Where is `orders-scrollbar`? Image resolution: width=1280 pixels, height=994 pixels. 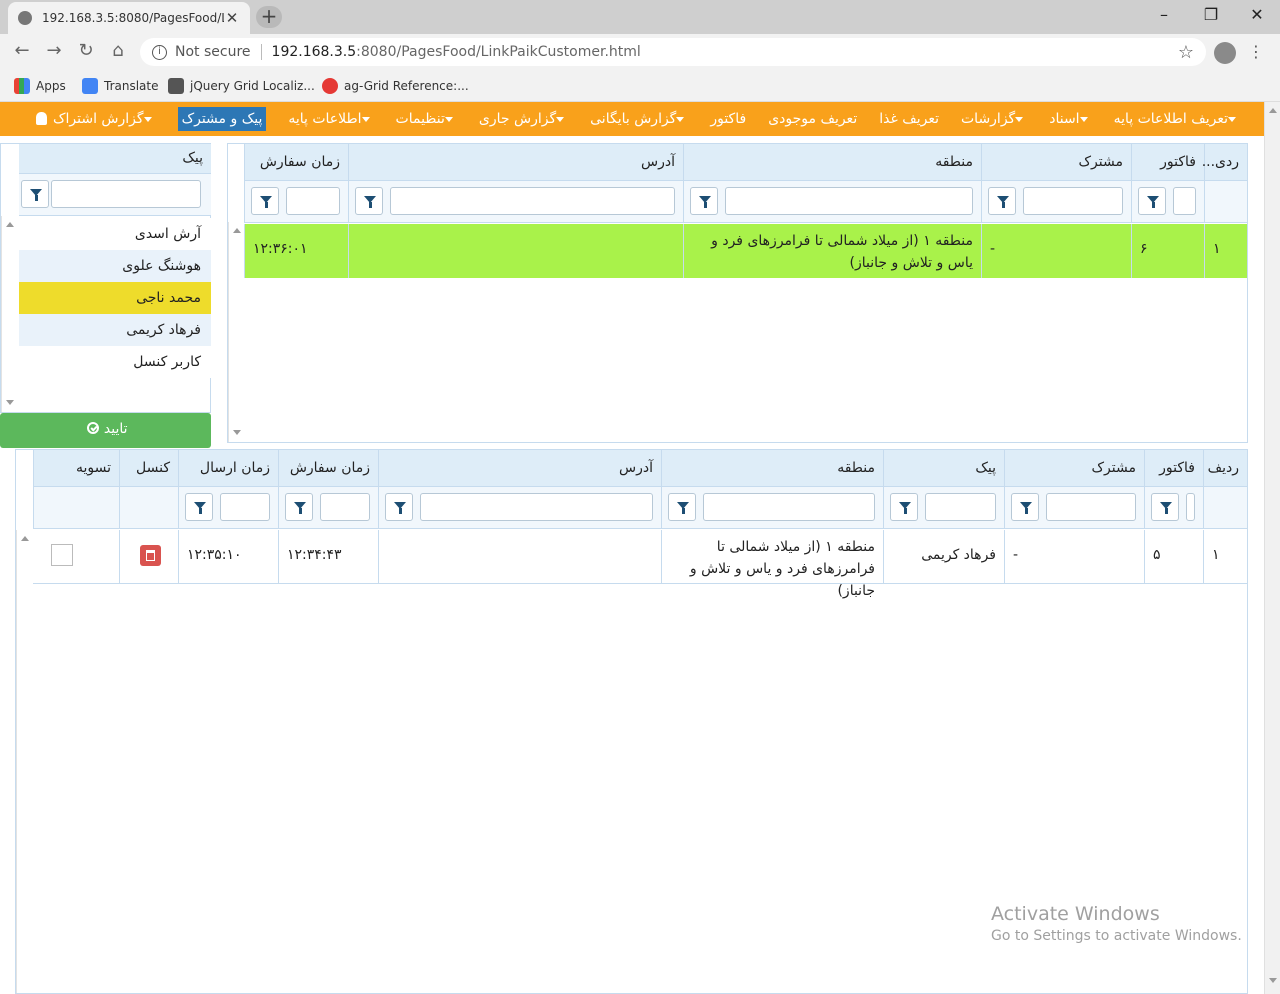
orders-scrollbar is located at coordinates (236, 332).